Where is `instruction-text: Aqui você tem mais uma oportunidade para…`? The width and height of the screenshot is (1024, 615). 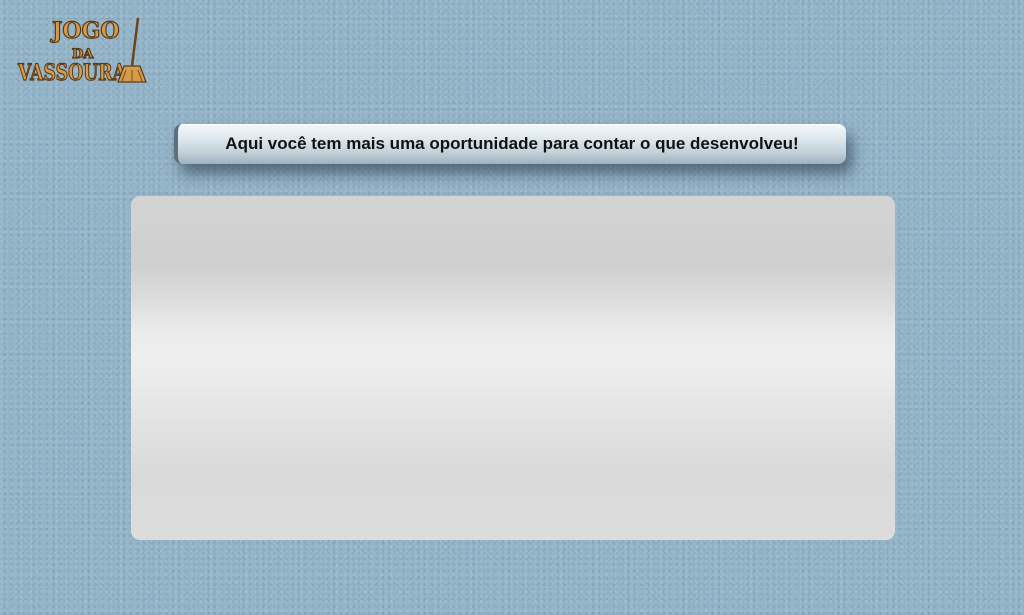
instruction-text: Aqui você tem mais uma oportunidade para… is located at coordinates (512, 143).